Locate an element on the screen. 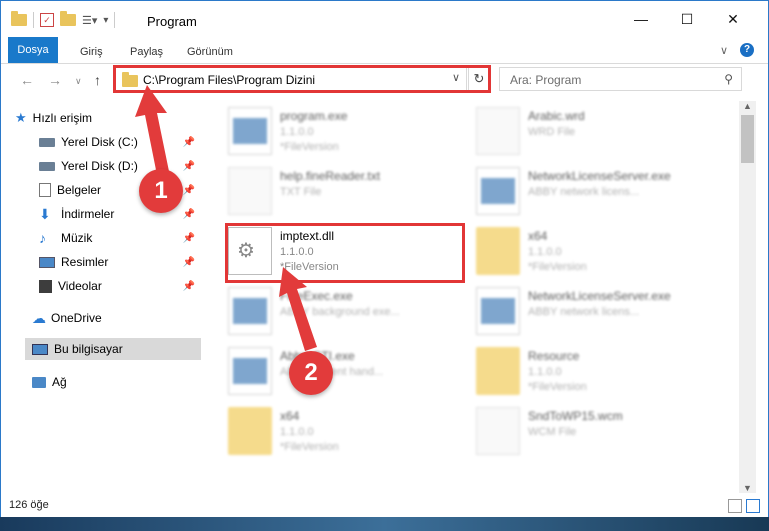  ribbon-controls: ∨ ? is located at coordinates (737, 50).